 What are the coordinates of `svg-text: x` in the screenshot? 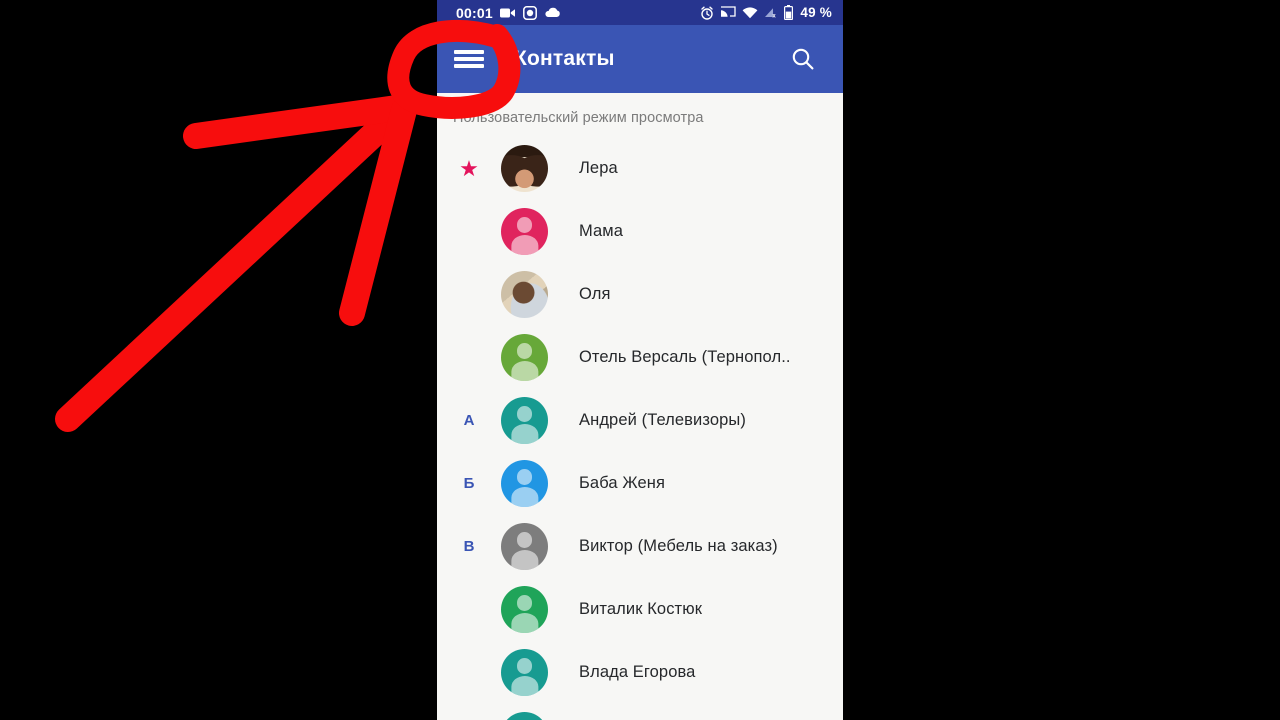 It's located at (775, 15).